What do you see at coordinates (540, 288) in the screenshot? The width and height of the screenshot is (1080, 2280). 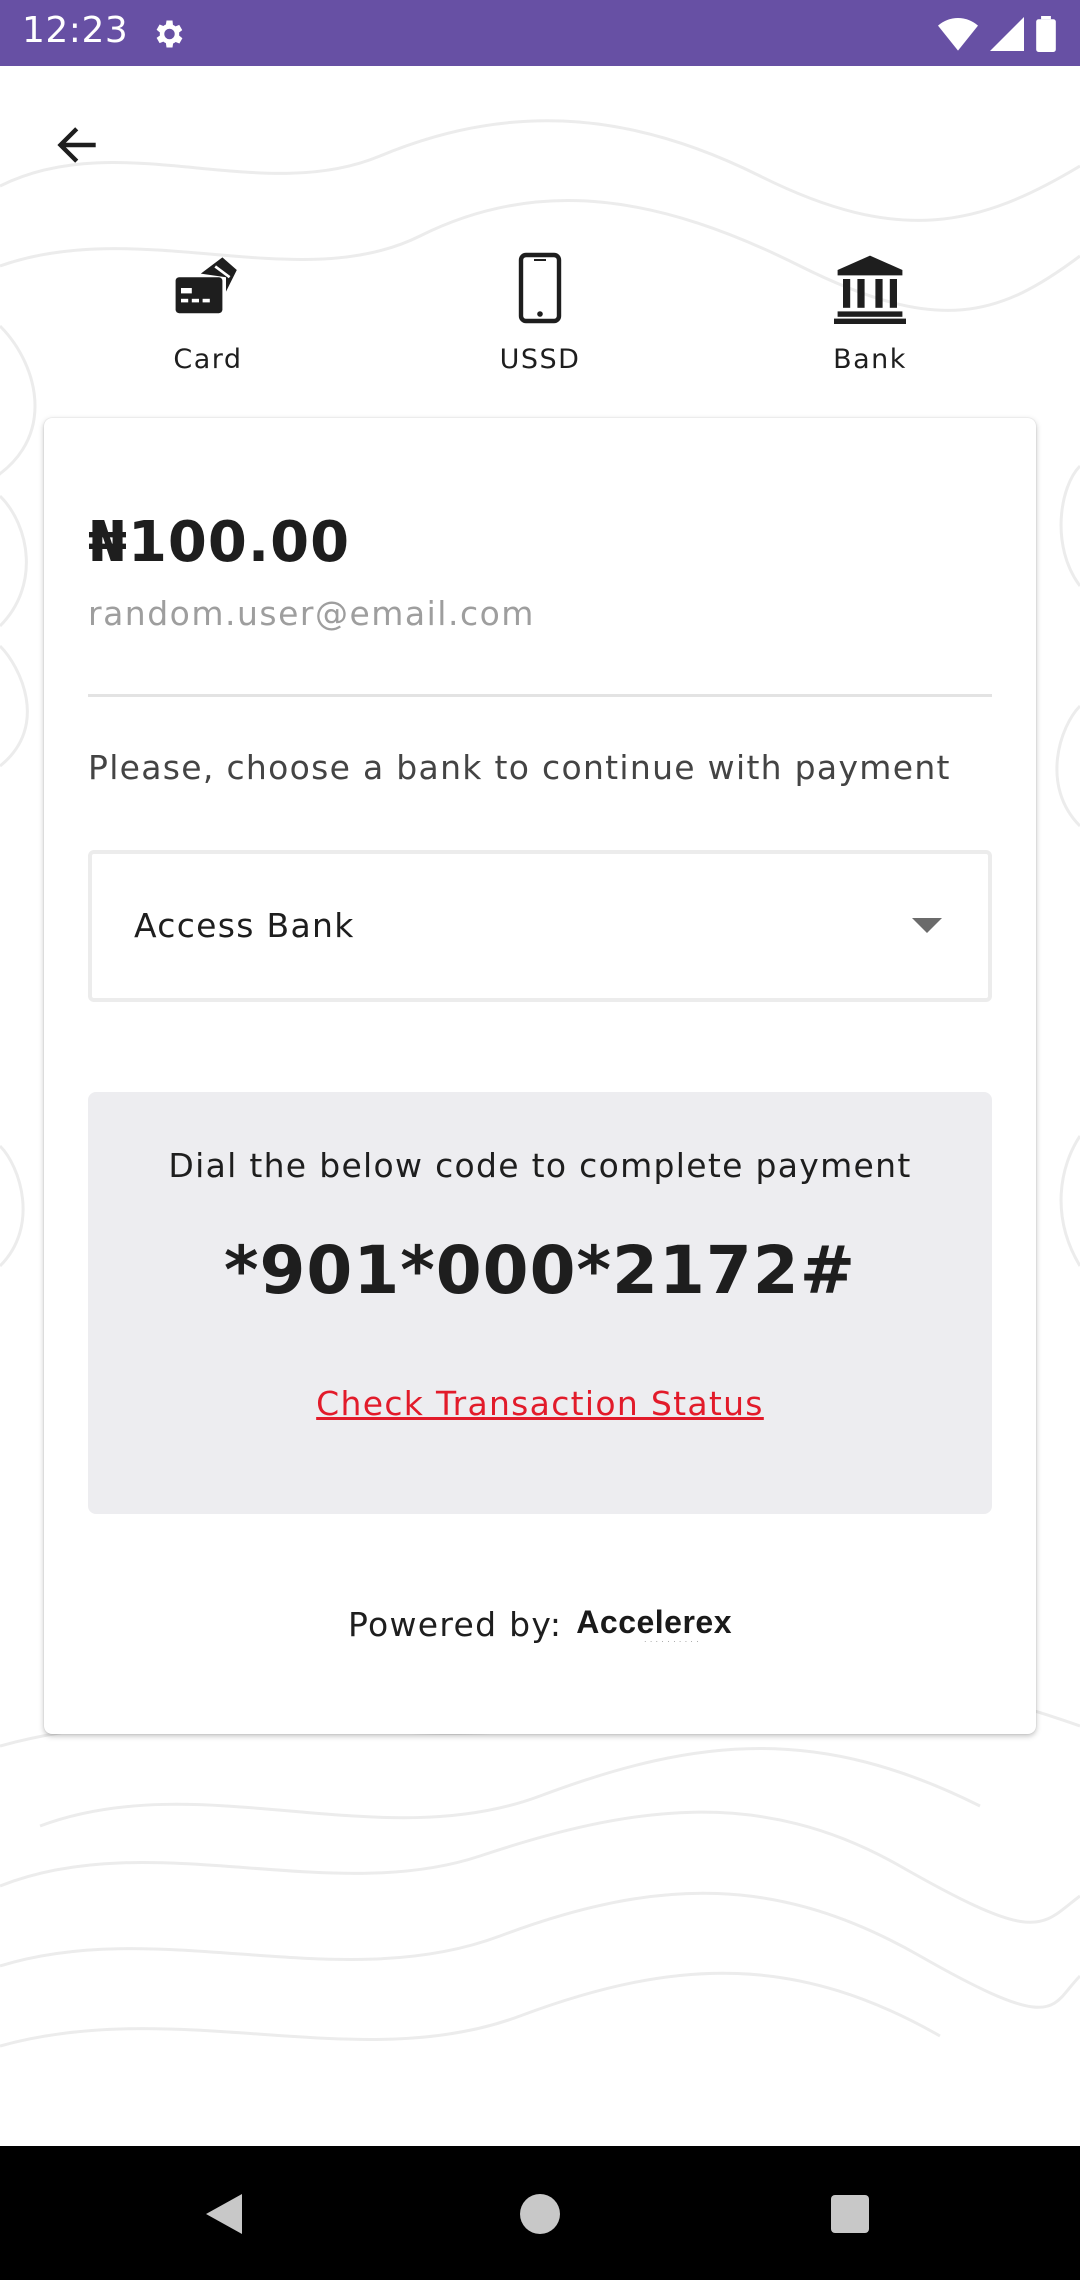 I see `smartphone-icon` at bounding box center [540, 288].